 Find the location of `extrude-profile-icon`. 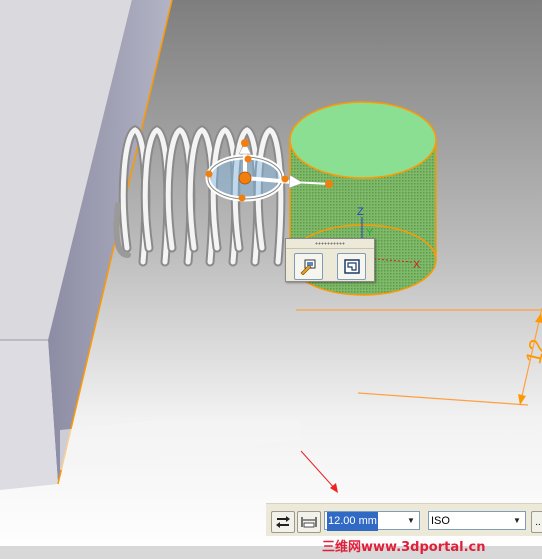

extrude-profile-icon is located at coordinates (351, 266).